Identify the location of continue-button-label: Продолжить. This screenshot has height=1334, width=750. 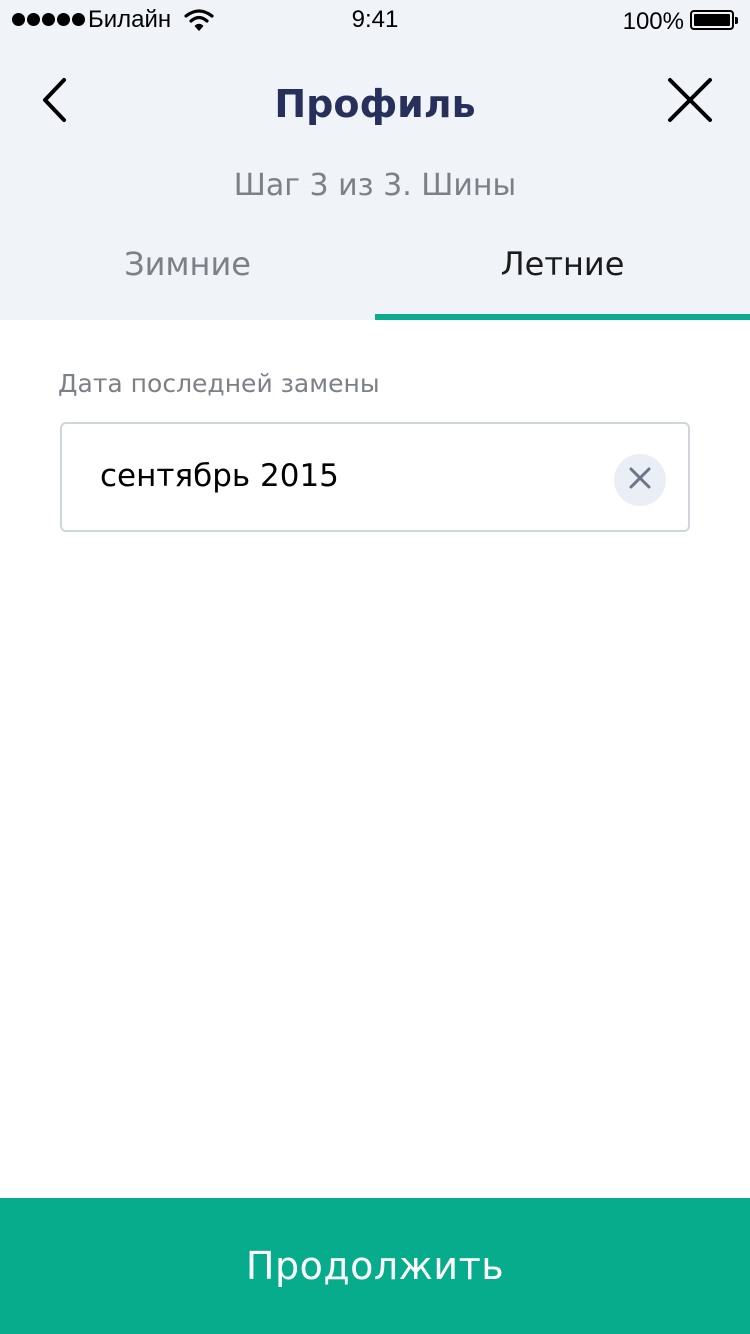
(375, 1266).